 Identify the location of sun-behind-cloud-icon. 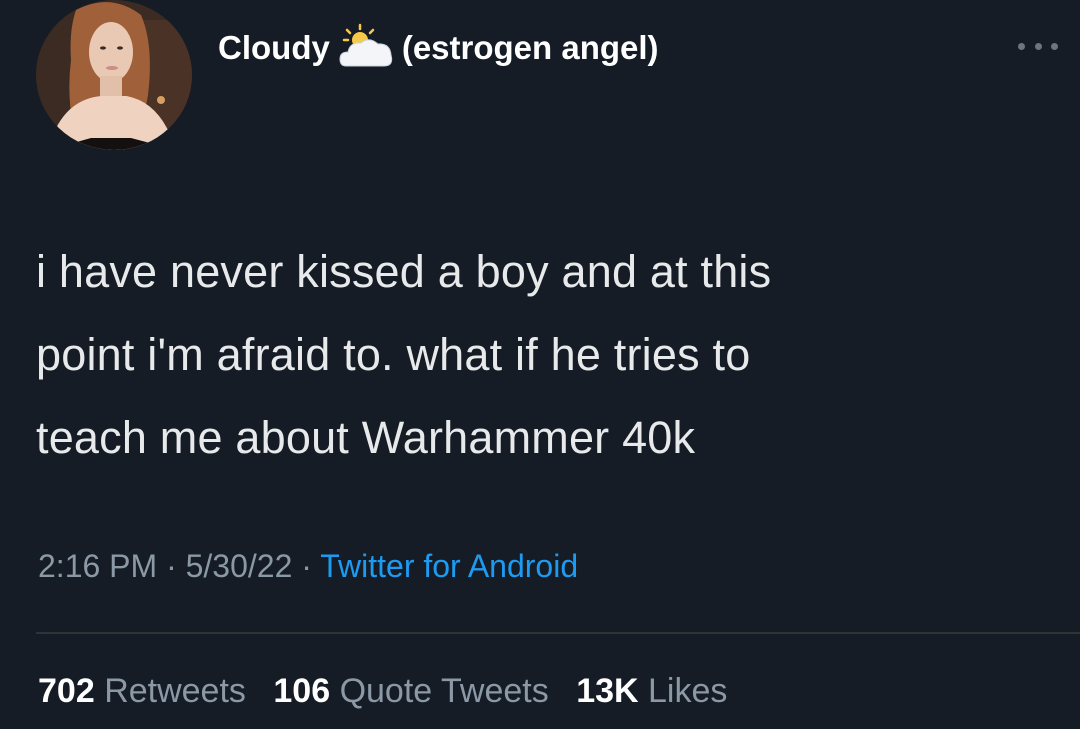
(366, 48).